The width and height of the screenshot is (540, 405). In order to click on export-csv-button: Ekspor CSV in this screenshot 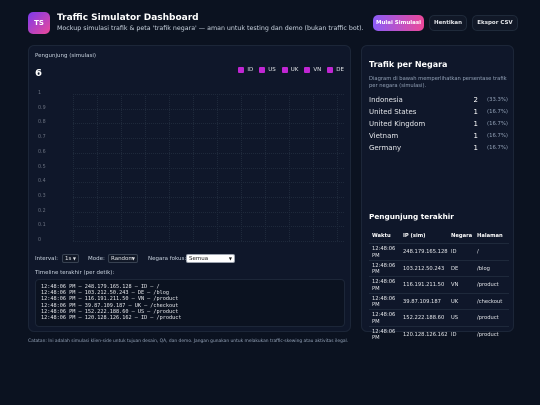, I will do `click(495, 23)`.